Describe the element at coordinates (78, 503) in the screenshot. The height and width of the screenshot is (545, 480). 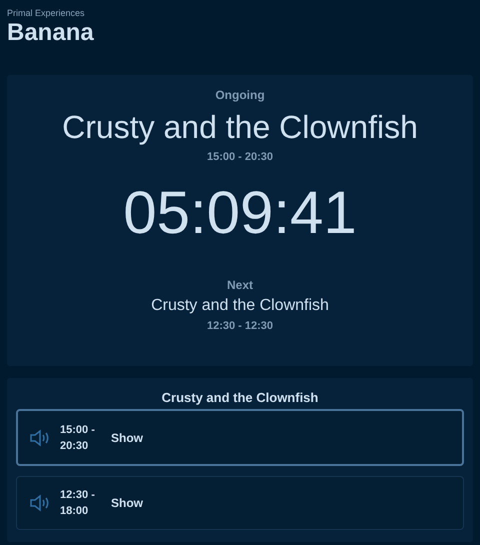
I see `item-time: 12:30 - 18:00` at that location.